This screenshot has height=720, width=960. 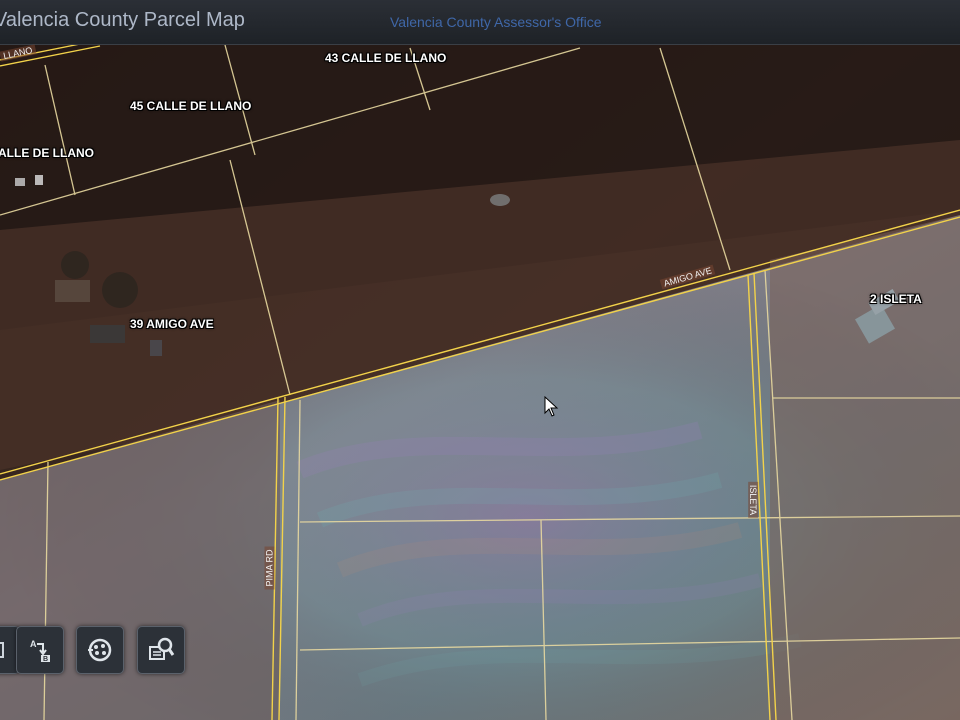 What do you see at coordinates (896, 299) in the screenshot?
I see `parcel-label: 2 ISLETA` at bounding box center [896, 299].